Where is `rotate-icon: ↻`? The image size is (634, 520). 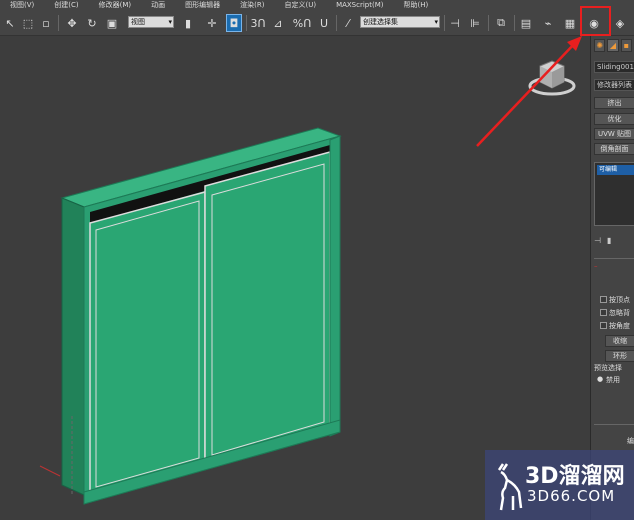
rotate-icon: ↻ is located at coordinates (92, 23).